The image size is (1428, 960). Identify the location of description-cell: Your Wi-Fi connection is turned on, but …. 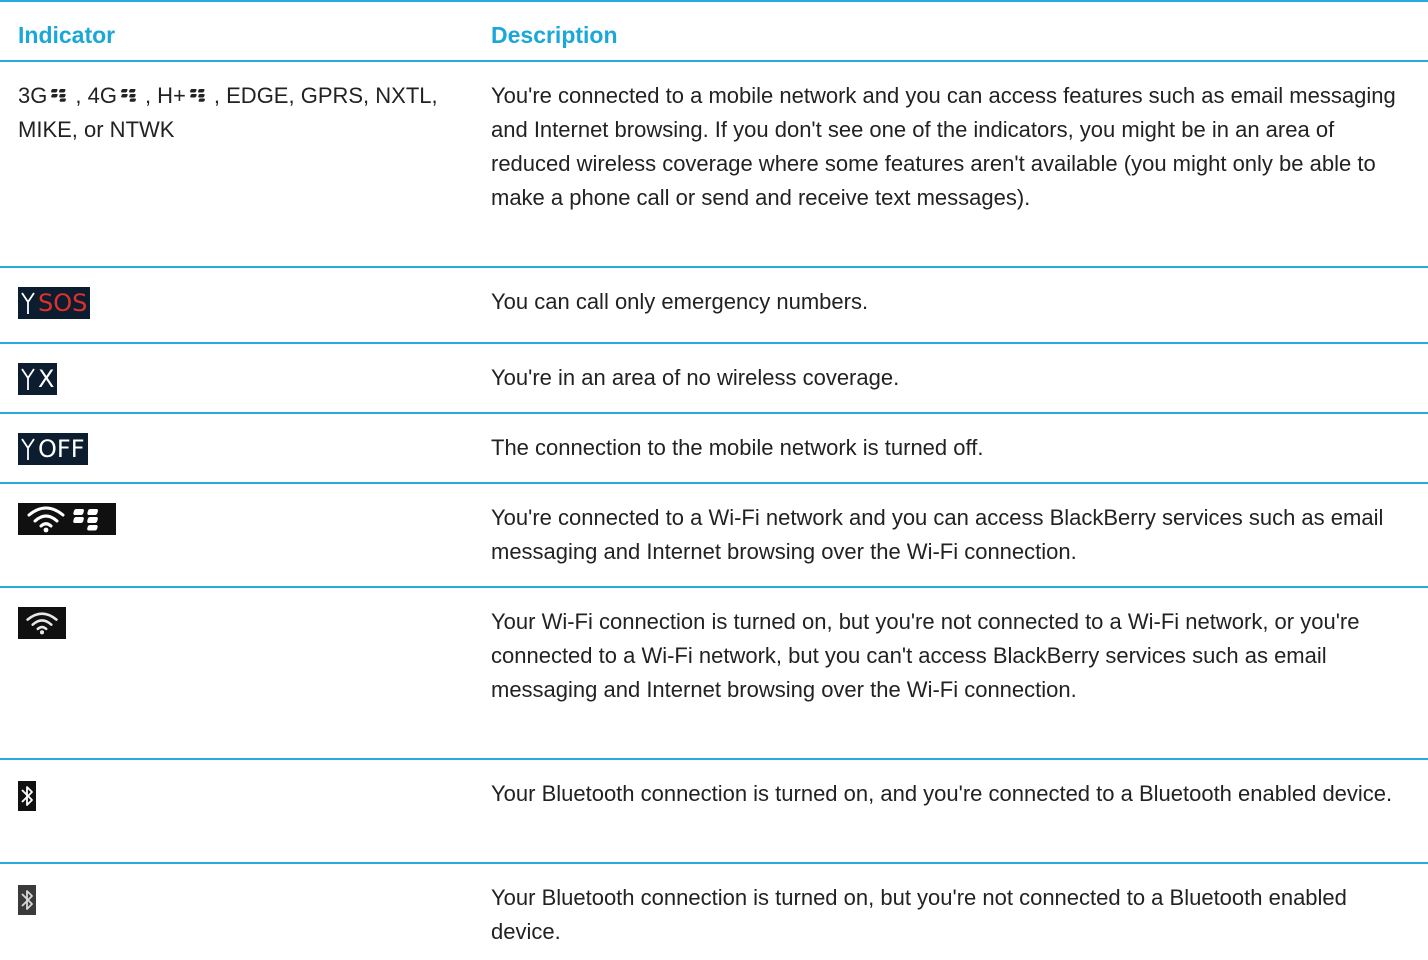
(925, 655).